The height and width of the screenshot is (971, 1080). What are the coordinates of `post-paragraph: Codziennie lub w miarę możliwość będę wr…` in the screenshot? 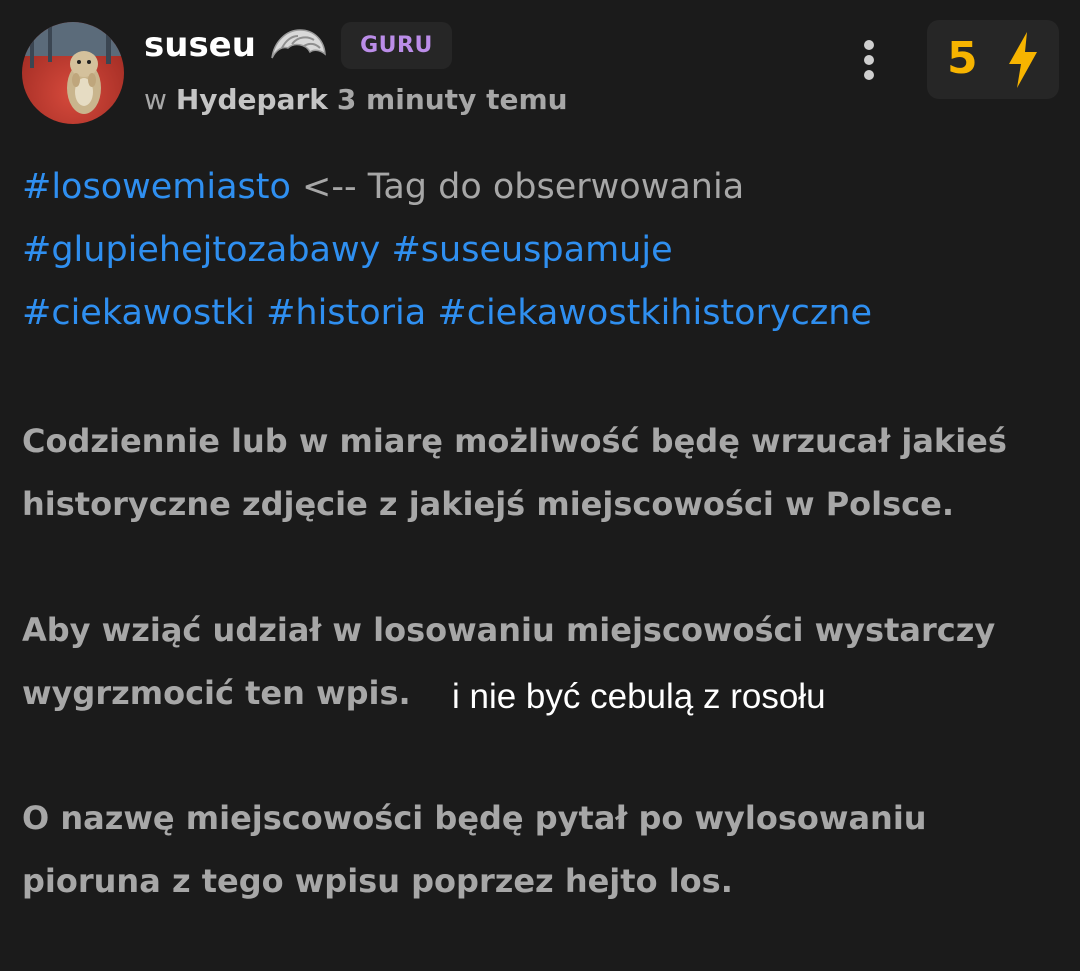 It's located at (514, 472).